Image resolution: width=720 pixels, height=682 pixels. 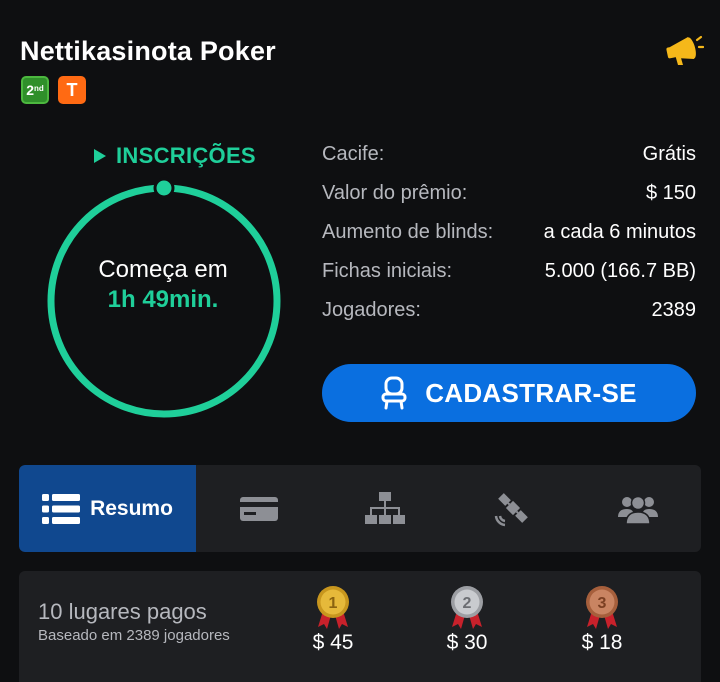 What do you see at coordinates (131, 508) in the screenshot?
I see `tab-summary-label: Resumo` at bounding box center [131, 508].